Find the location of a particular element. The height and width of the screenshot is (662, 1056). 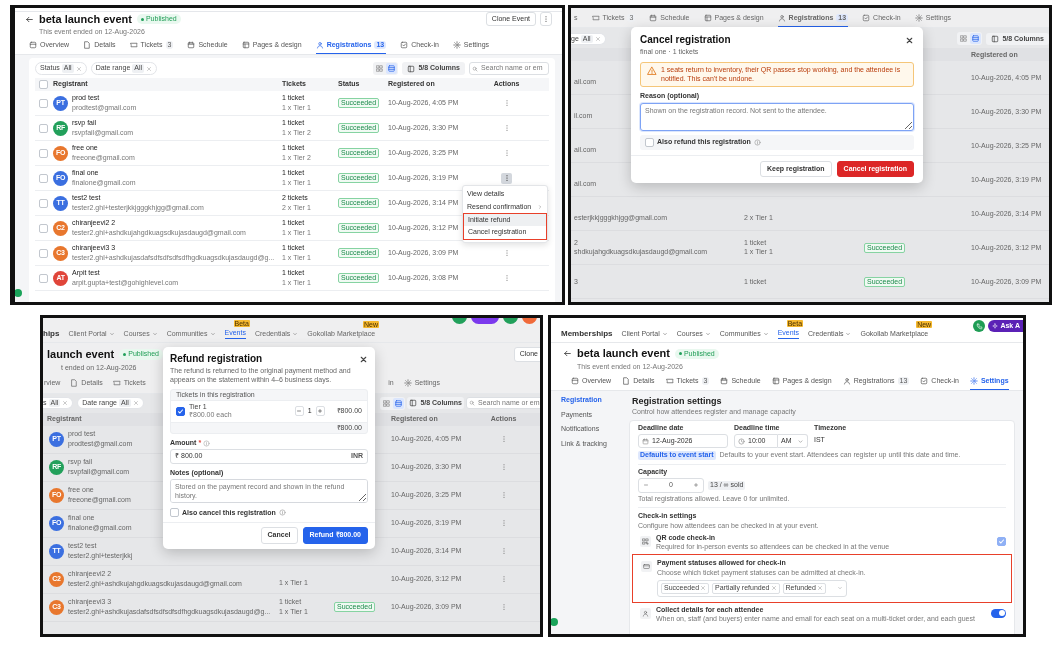

decrease-button is located at coordinates (299, 411).